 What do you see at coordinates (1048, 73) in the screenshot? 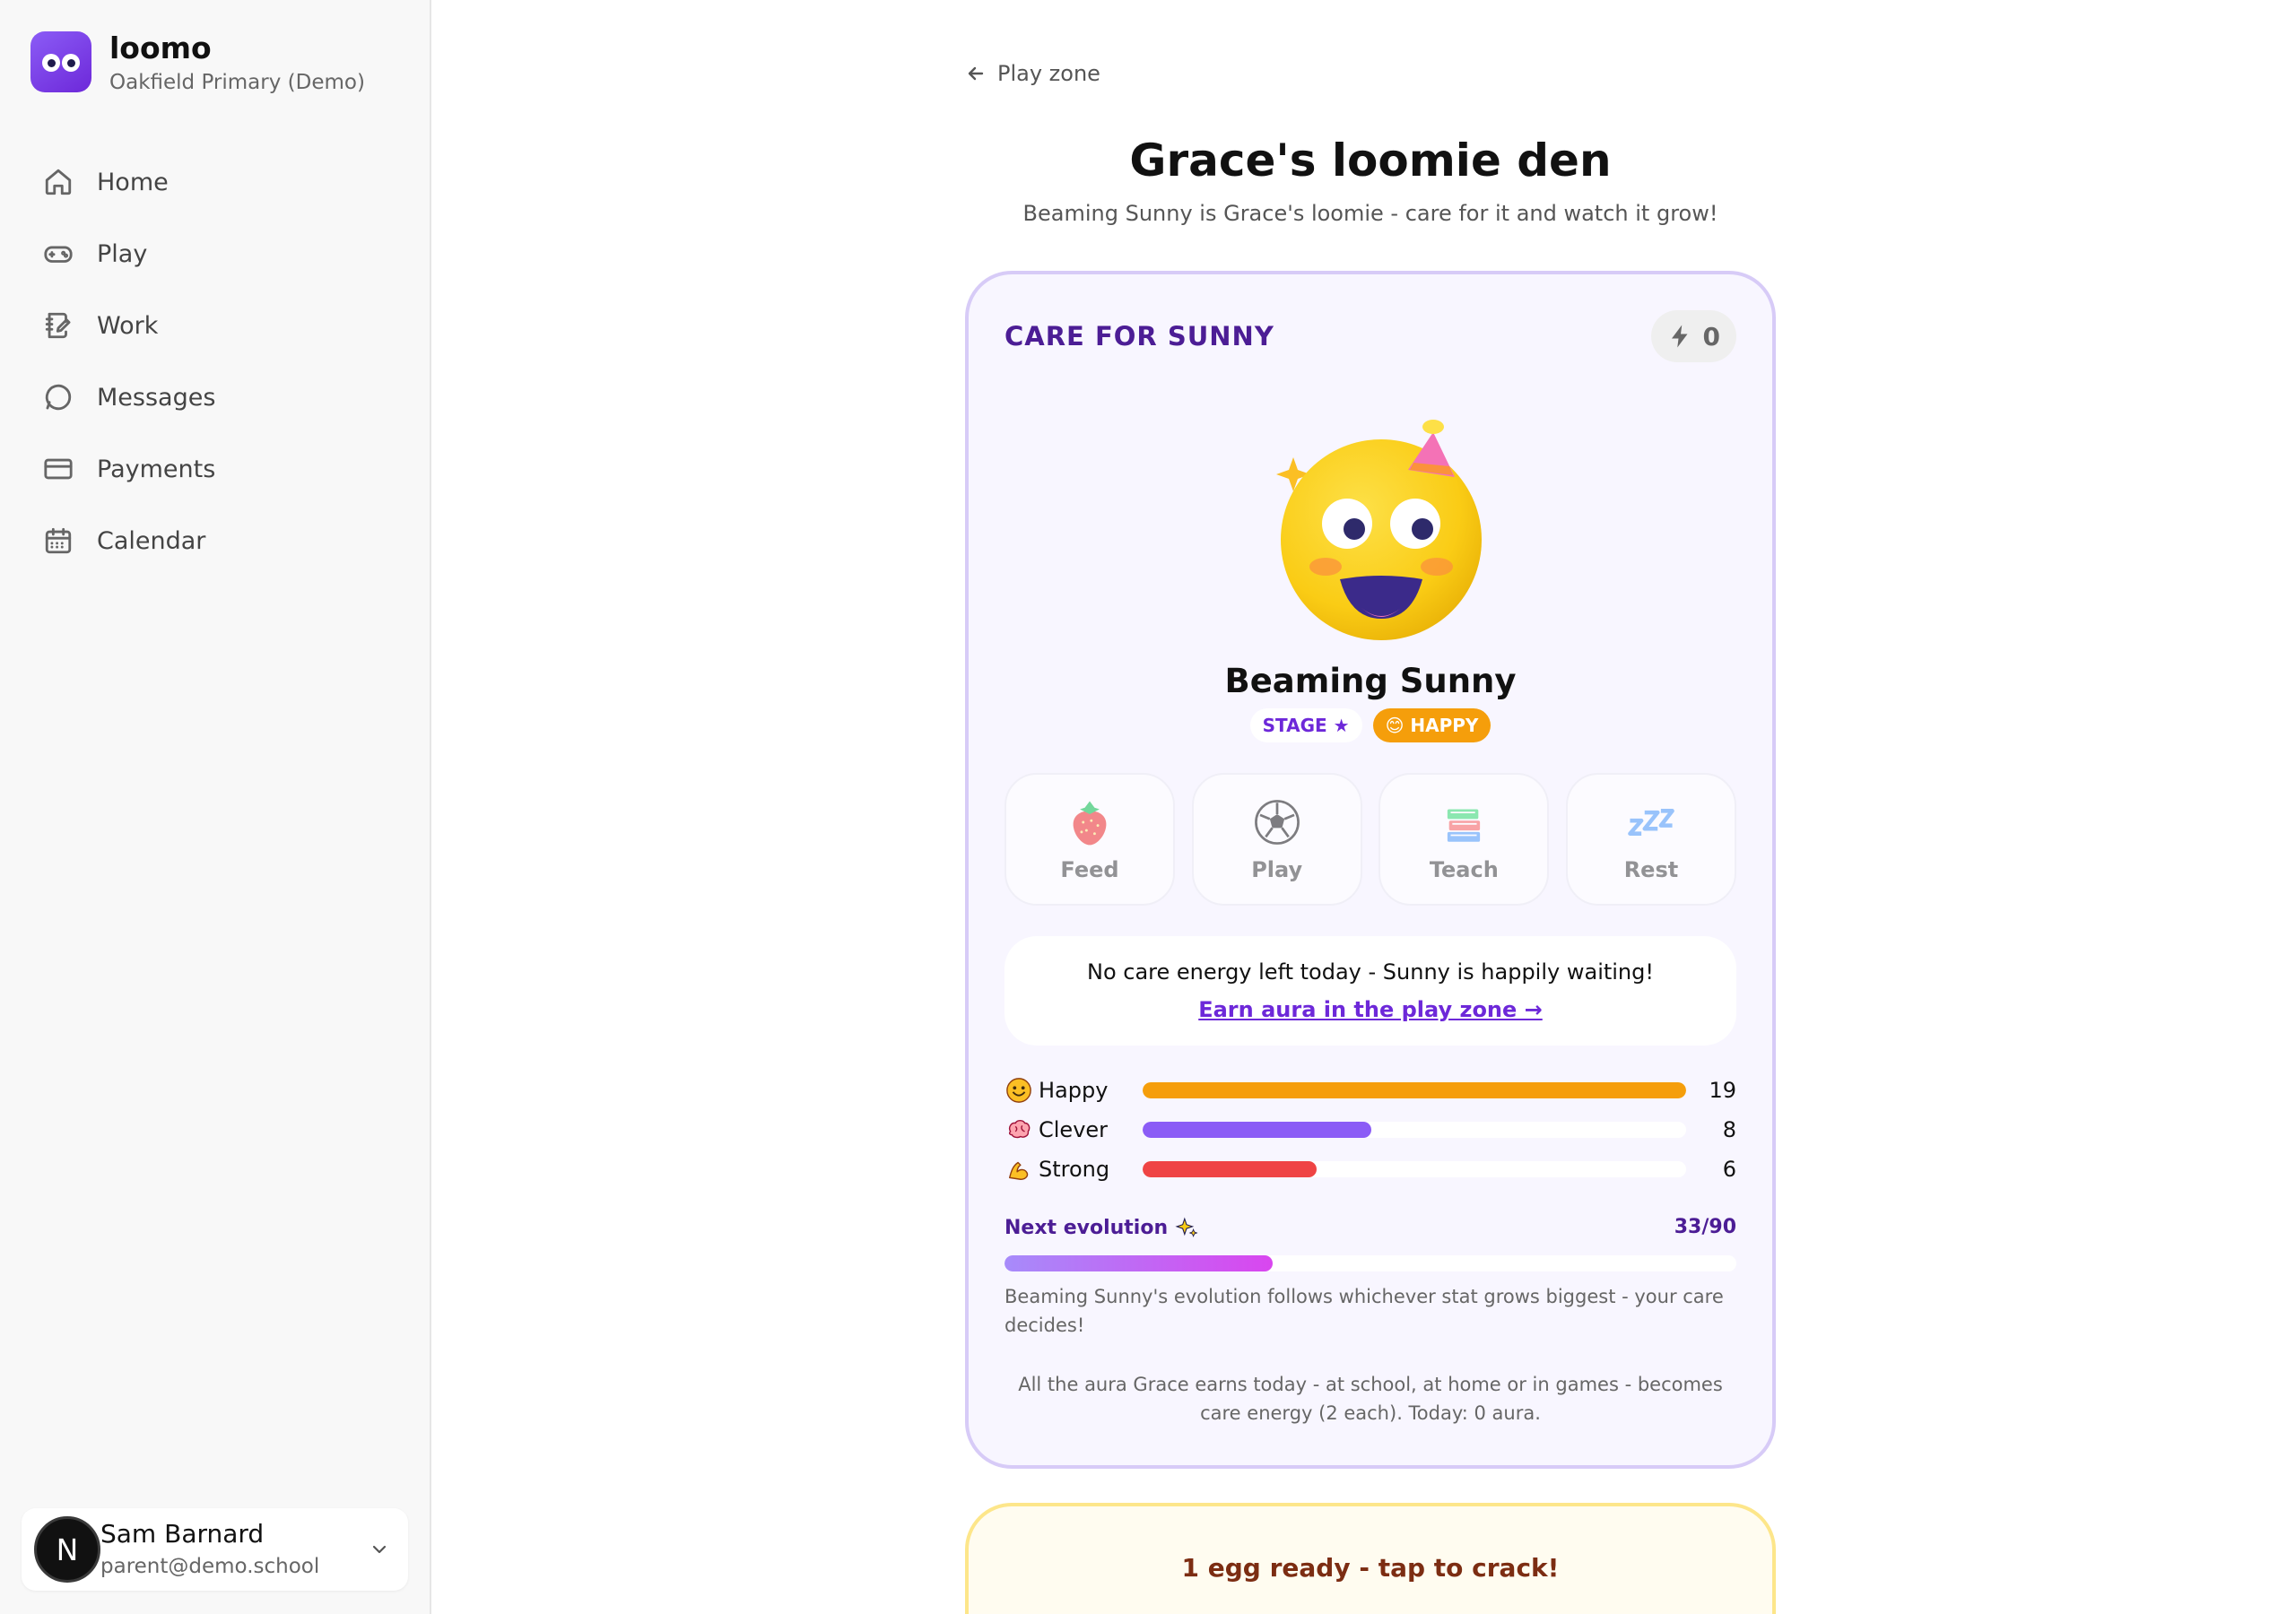
I see `back-link-label: Play zone` at bounding box center [1048, 73].